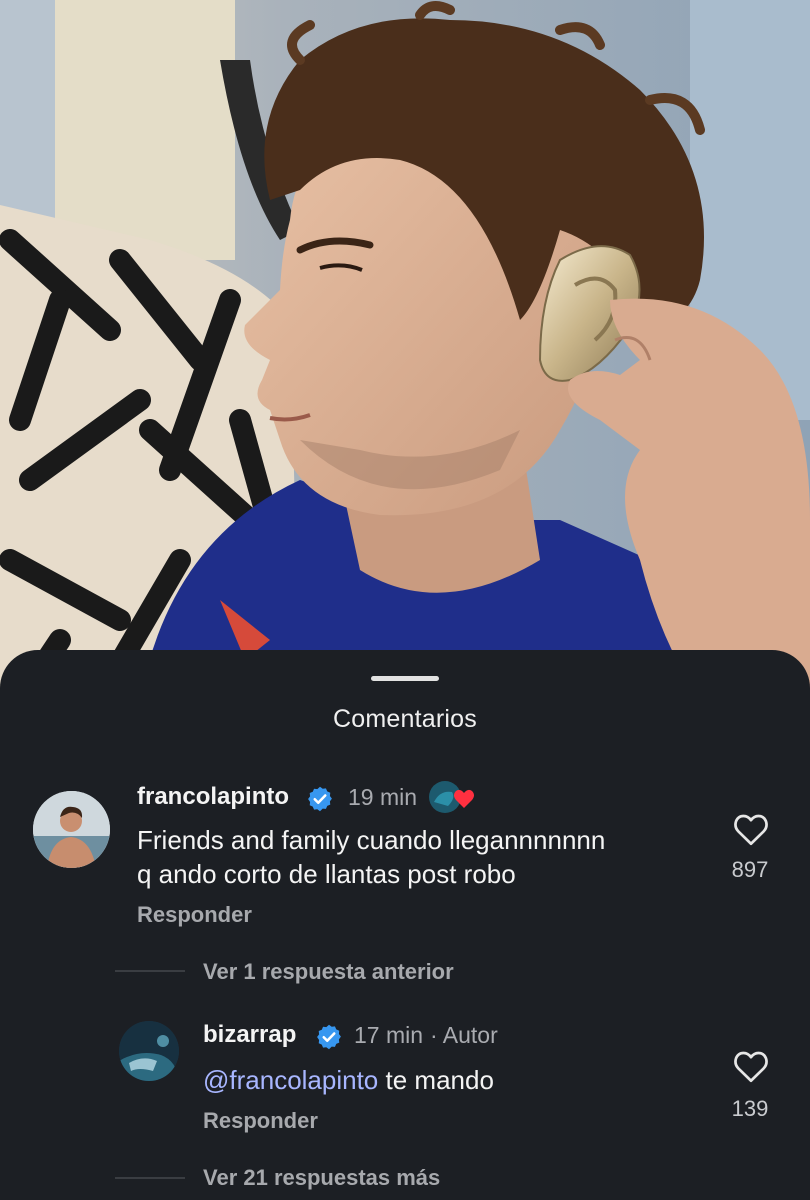 Image resolution: width=810 pixels, height=1200 pixels. Describe the element at coordinates (436, 1080) in the screenshot. I see `reply-text-body: te mando` at that location.